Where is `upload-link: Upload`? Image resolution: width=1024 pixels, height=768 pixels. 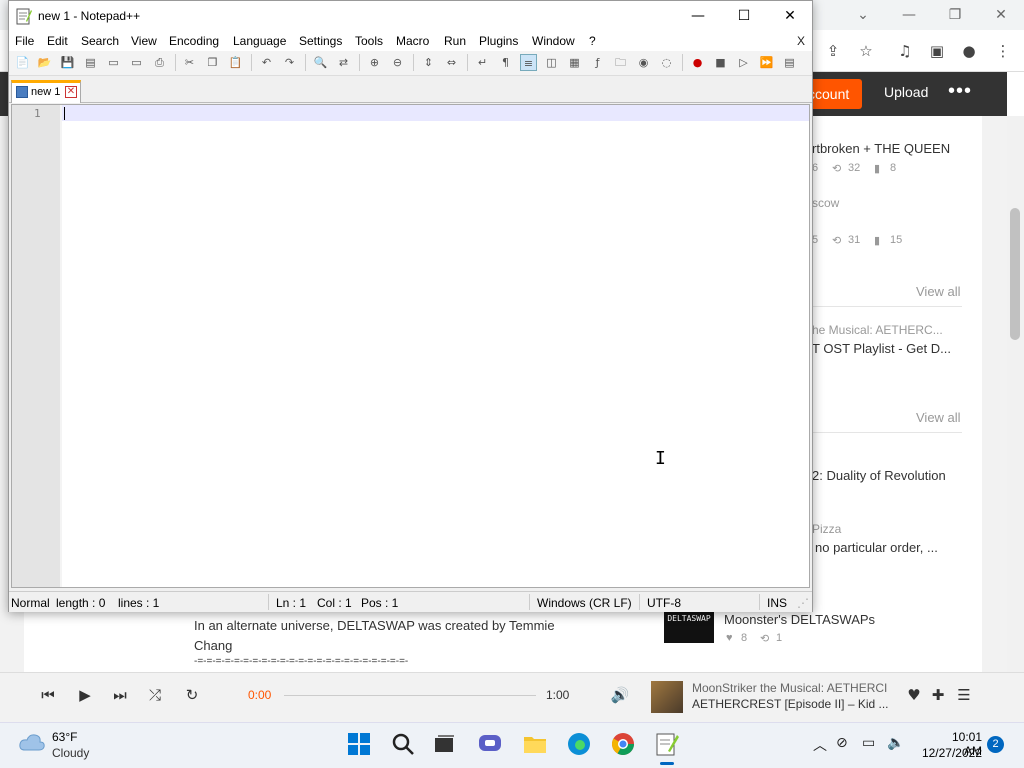
upload-link: Upload is located at coordinates (906, 92).